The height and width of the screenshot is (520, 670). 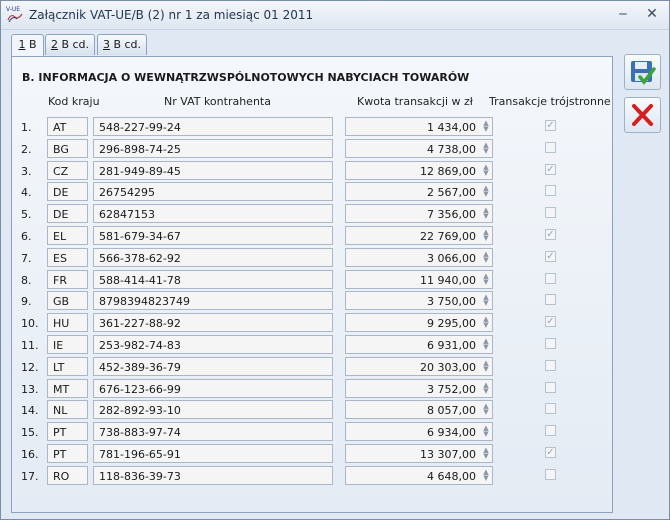 What do you see at coordinates (70, 44) in the screenshot?
I see `tab-2b-cd: 2 B cd.` at bounding box center [70, 44].